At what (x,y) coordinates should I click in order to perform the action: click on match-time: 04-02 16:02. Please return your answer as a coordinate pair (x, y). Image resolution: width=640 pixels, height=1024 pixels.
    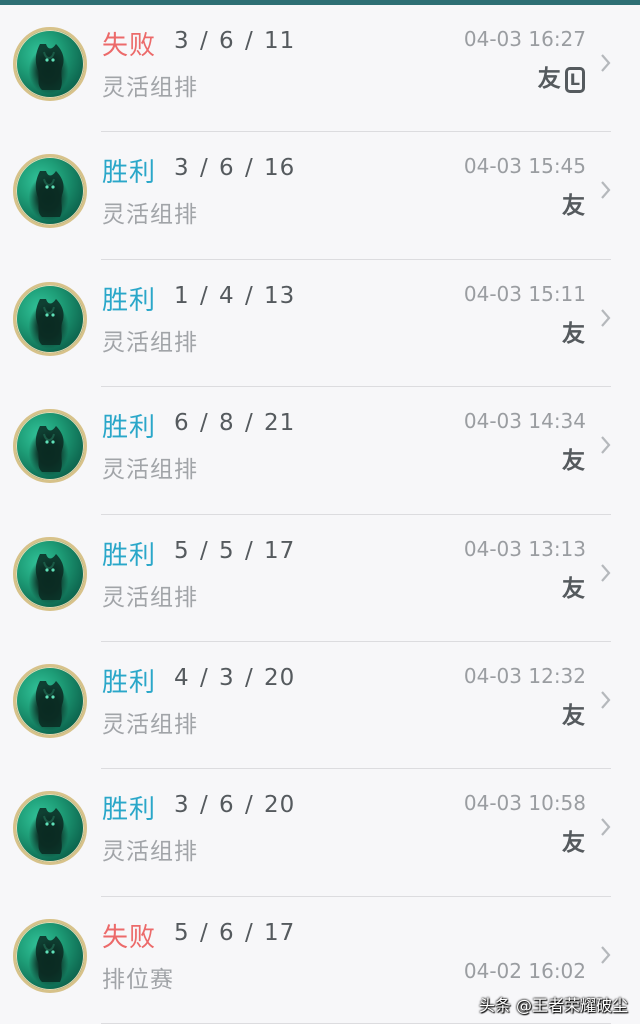
    Looking at the image, I should click on (524, 970).